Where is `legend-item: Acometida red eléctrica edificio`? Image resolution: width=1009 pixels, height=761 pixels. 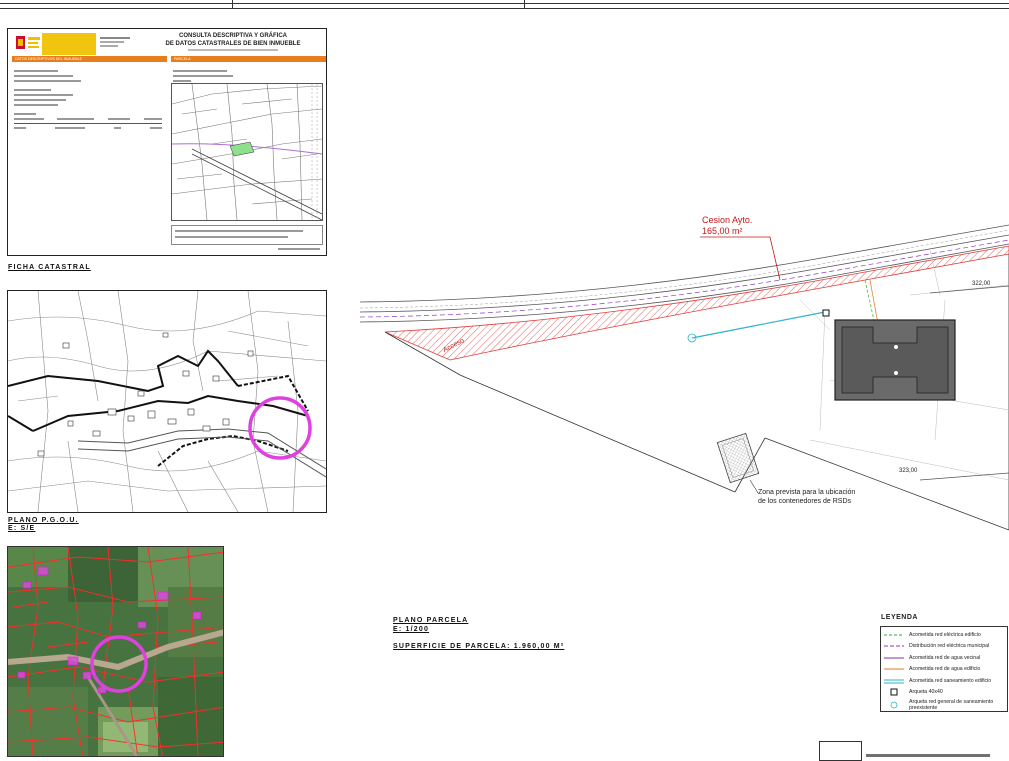
legend-item: Acometida red eléctrica edificio is located at coordinates (932, 634).